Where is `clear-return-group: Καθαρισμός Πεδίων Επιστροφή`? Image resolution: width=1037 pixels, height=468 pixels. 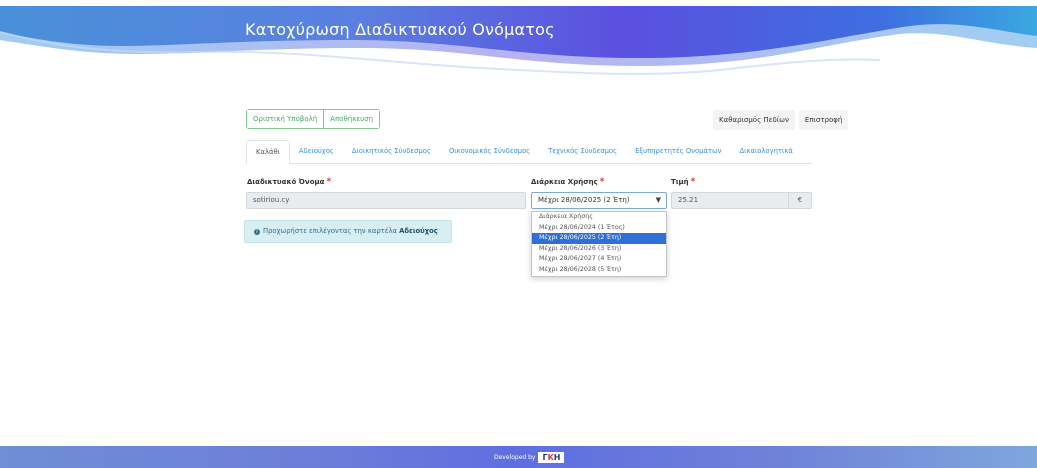
clear-return-group: Καθαρισμός Πεδίων Επιστροφή is located at coordinates (781, 120).